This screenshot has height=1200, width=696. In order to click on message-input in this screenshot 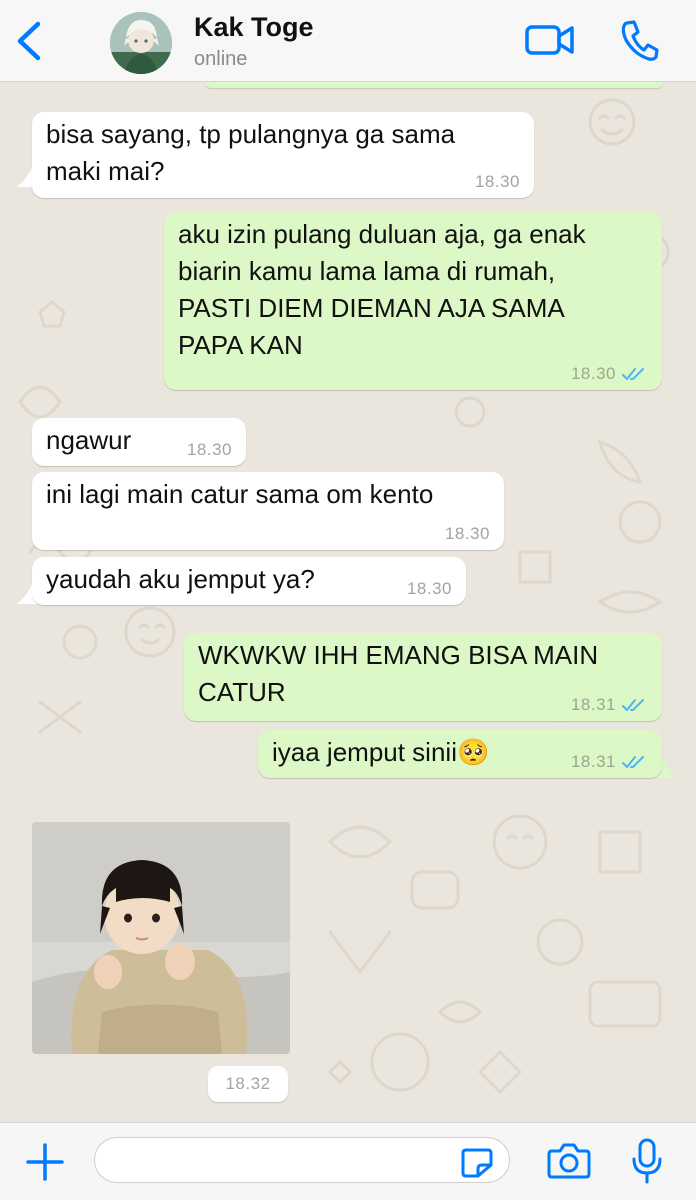, I will do `click(302, 1160)`.